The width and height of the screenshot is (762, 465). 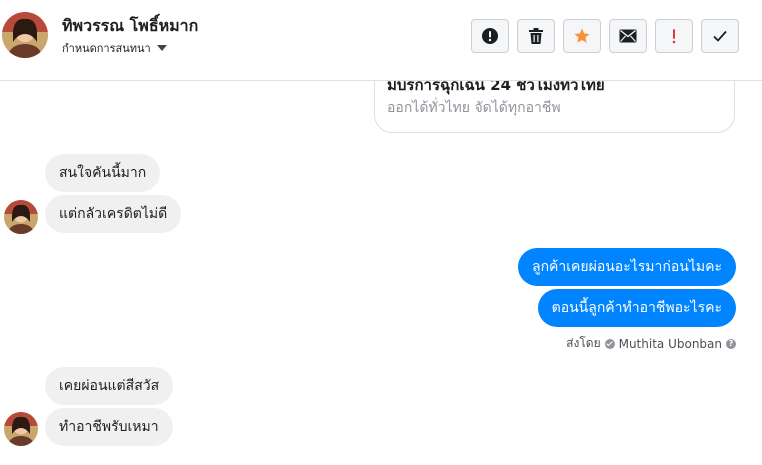 What do you see at coordinates (109, 386) in the screenshot?
I see `incoming-message: เคยผ่อนแต่สีสวัส` at bounding box center [109, 386].